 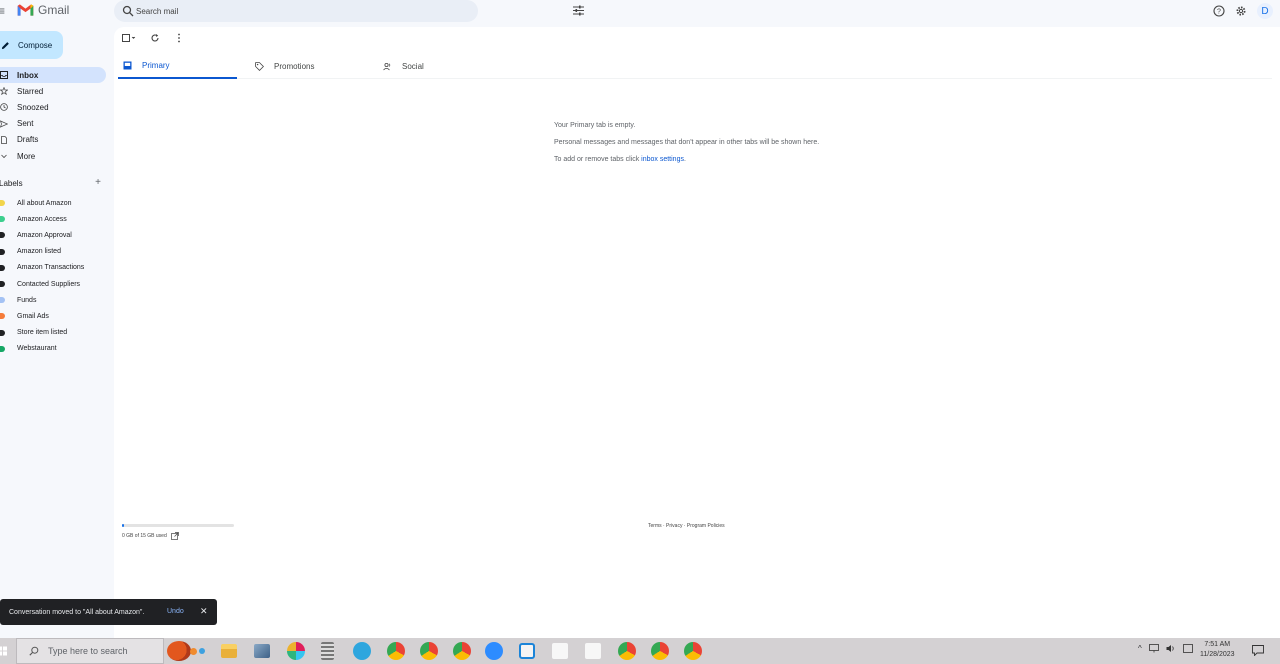 What do you see at coordinates (53, 219) in the screenshot?
I see `label-item: Amazon Access` at bounding box center [53, 219].